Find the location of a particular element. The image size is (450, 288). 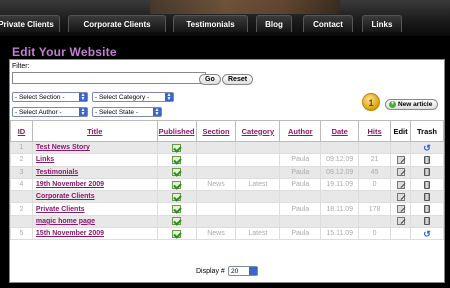

row-hits: 0 is located at coordinates (375, 184).